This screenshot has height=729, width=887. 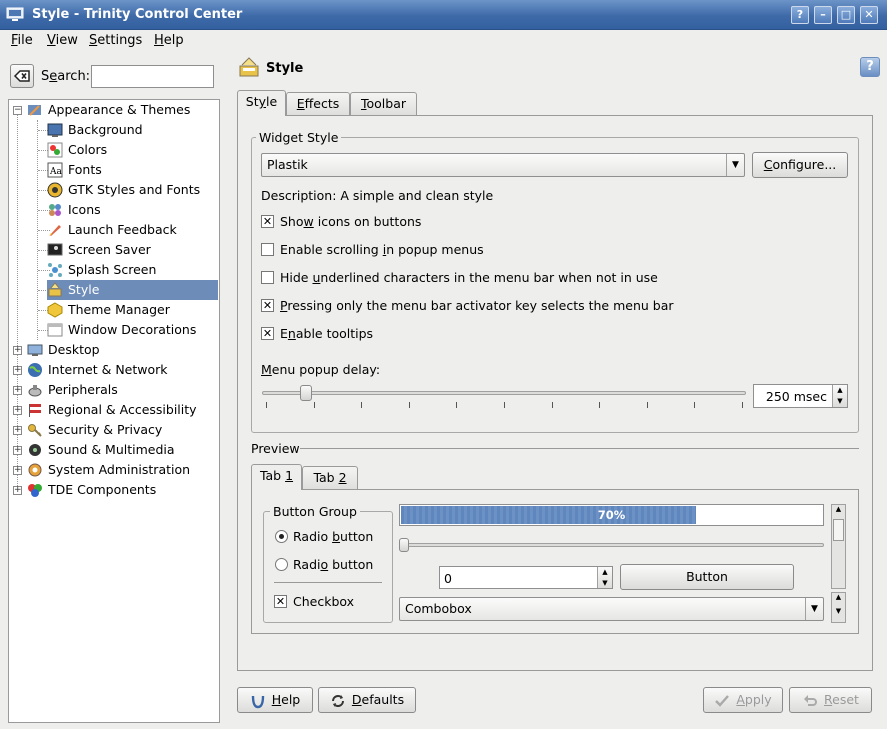 What do you see at coordinates (35, 490) in the screenshot?
I see `tde-components-icon` at bounding box center [35, 490].